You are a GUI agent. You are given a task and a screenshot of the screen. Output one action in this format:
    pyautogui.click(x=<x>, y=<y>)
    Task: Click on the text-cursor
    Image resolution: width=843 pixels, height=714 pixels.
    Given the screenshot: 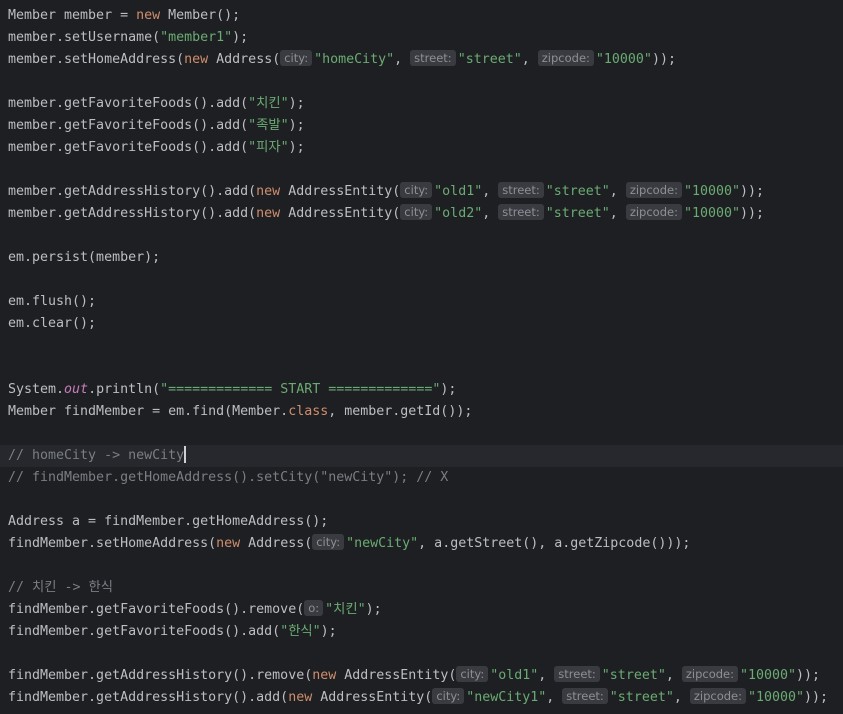 What is the action you would take?
    pyautogui.click(x=185, y=454)
    